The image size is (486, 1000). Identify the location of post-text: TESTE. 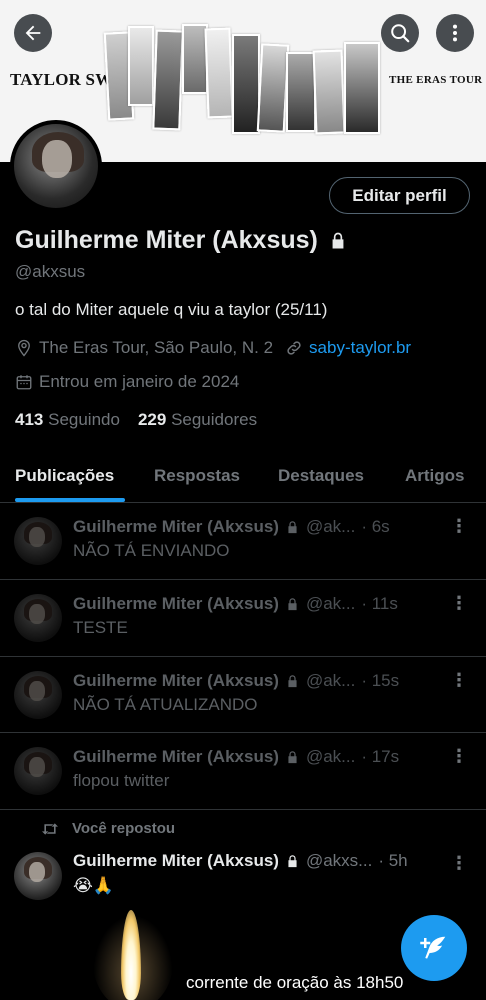
(100, 627).